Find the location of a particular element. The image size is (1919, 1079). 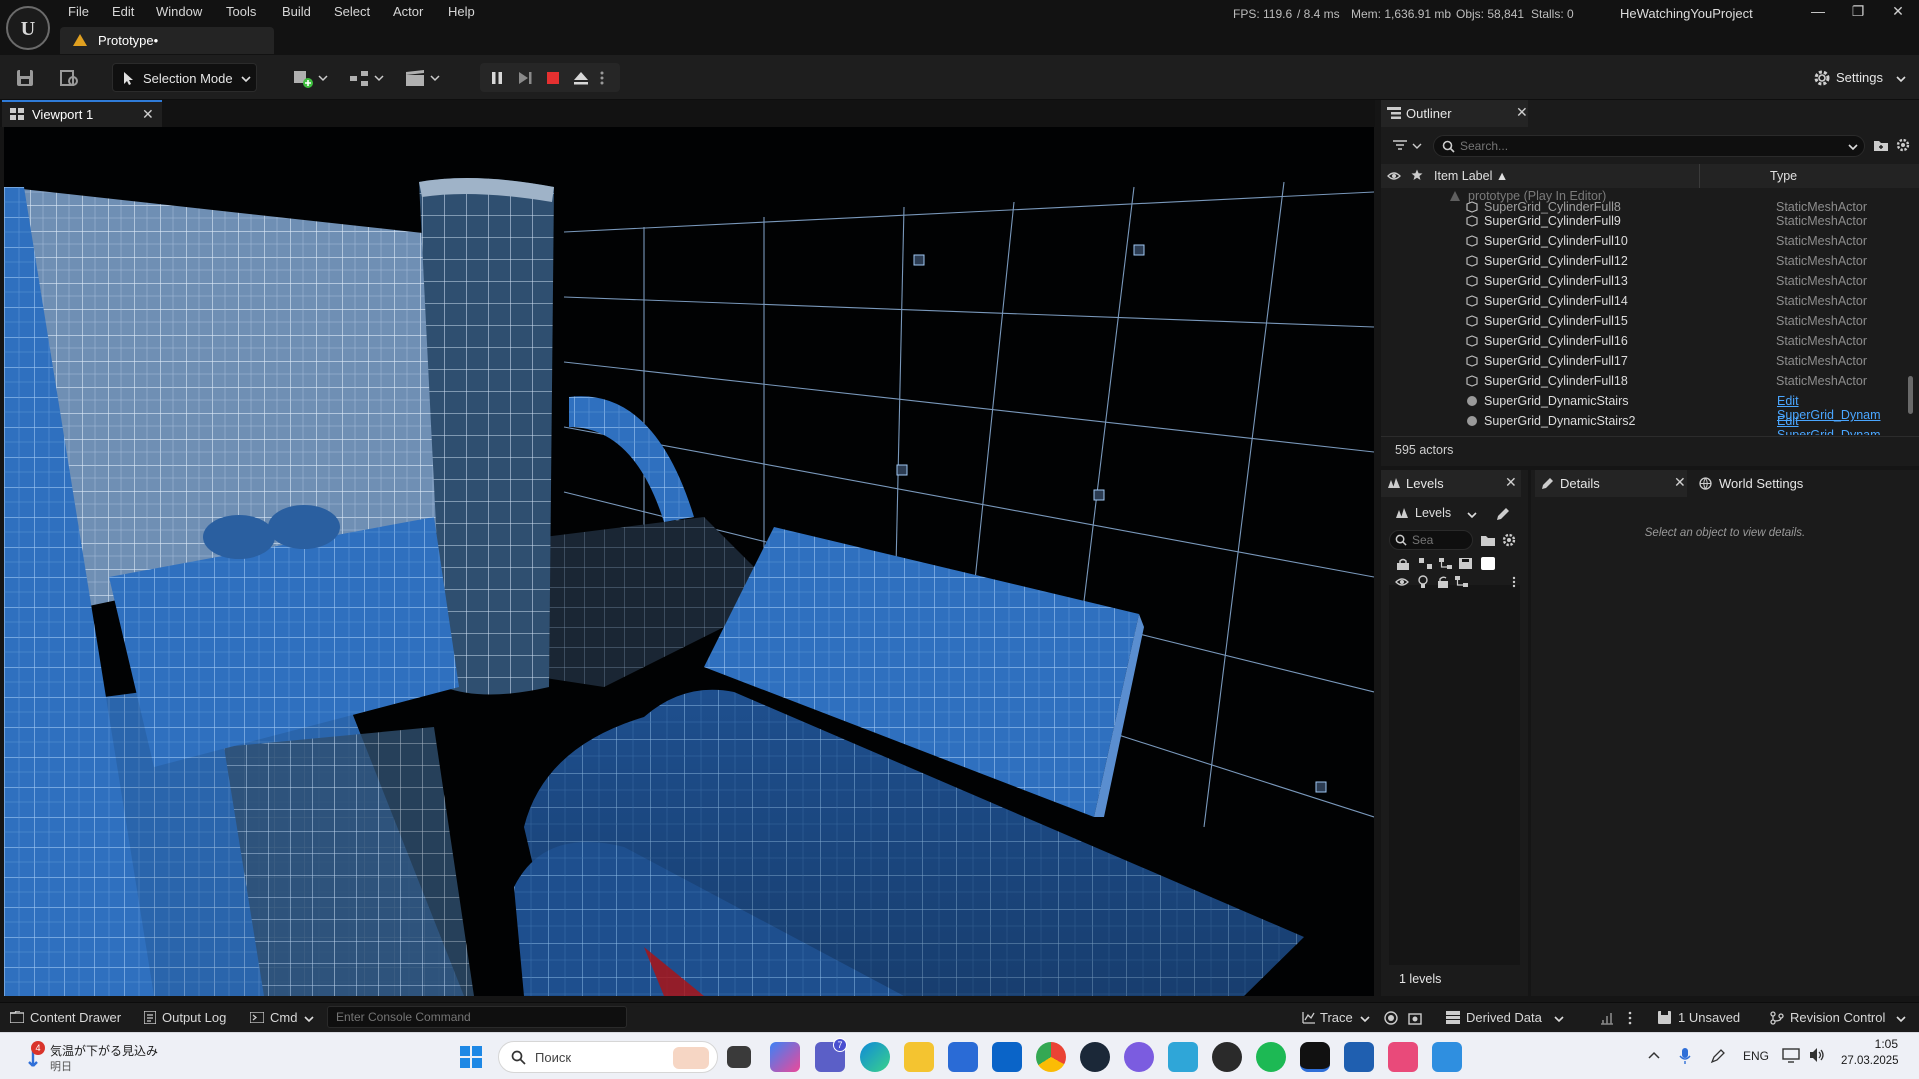

steam-icon is located at coordinates (1095, 1057).